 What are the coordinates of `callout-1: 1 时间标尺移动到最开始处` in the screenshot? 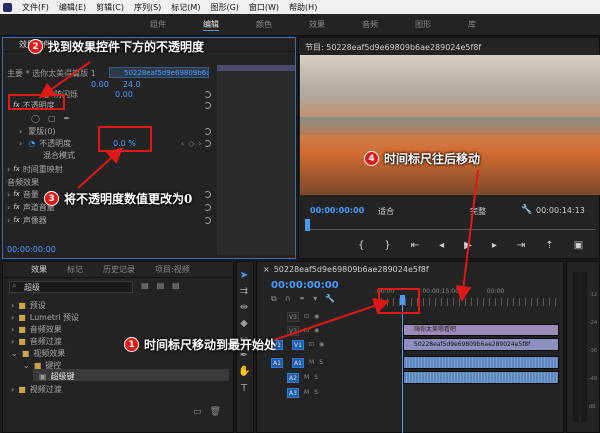 It's located at (200, 344).